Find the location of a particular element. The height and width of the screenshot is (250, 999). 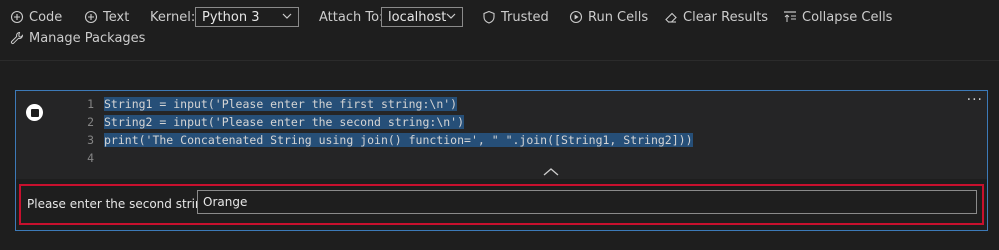

add-text-label: Text is located at coordinates (116, 17).